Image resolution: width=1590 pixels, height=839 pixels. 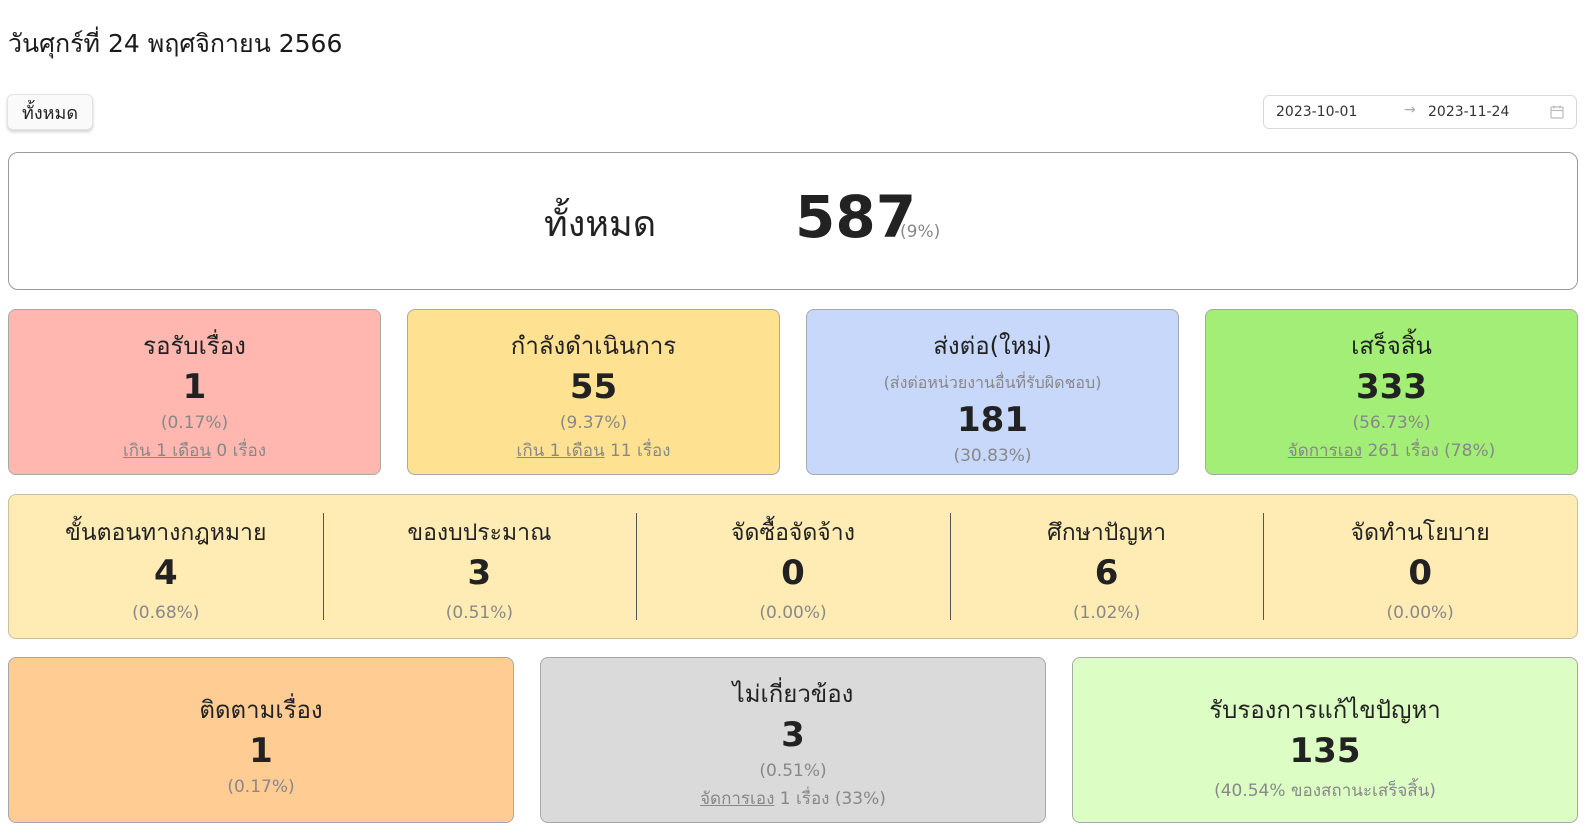 I want to click on category-percent: (1.02%), so click(x=1106, y=613).